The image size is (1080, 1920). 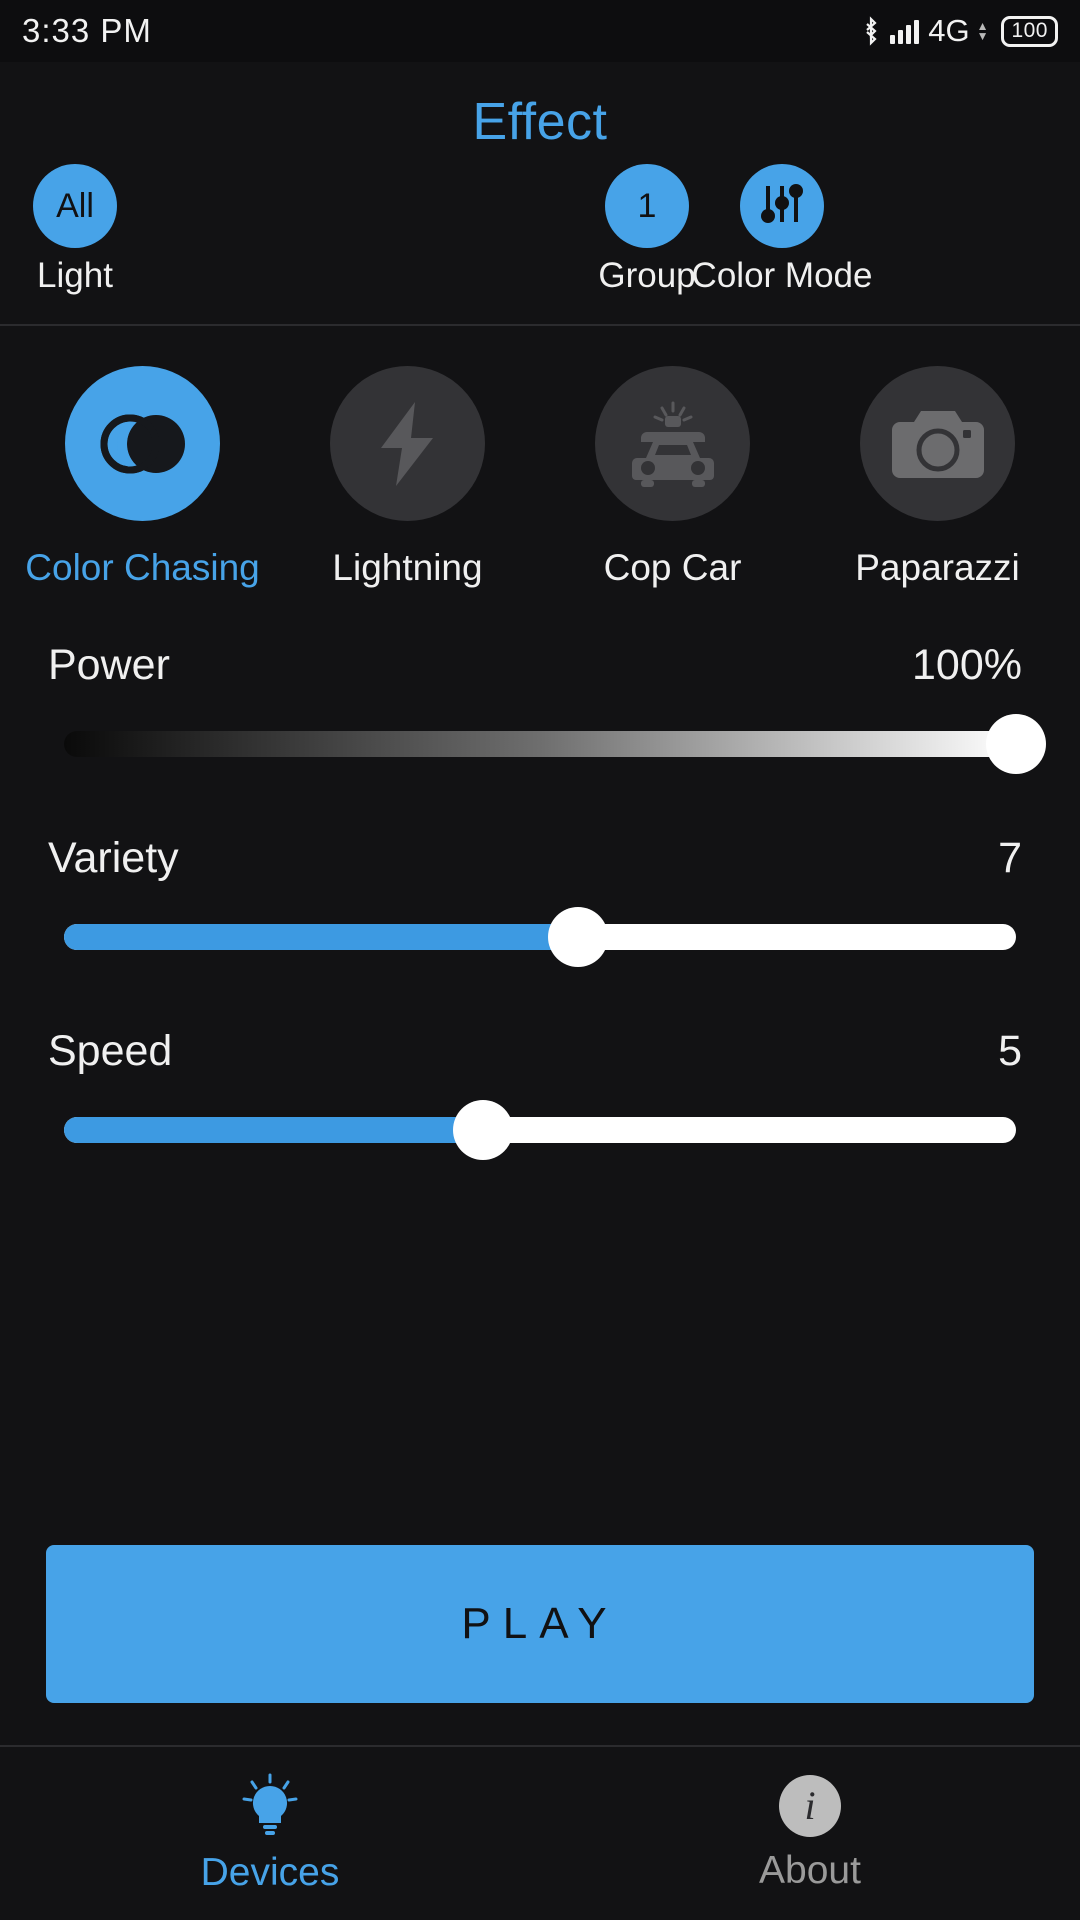 What do you see at coordinates (482, 1130) in the screenshot?
I see `slider-speed-thumb` at bounding box center [482, 1130].